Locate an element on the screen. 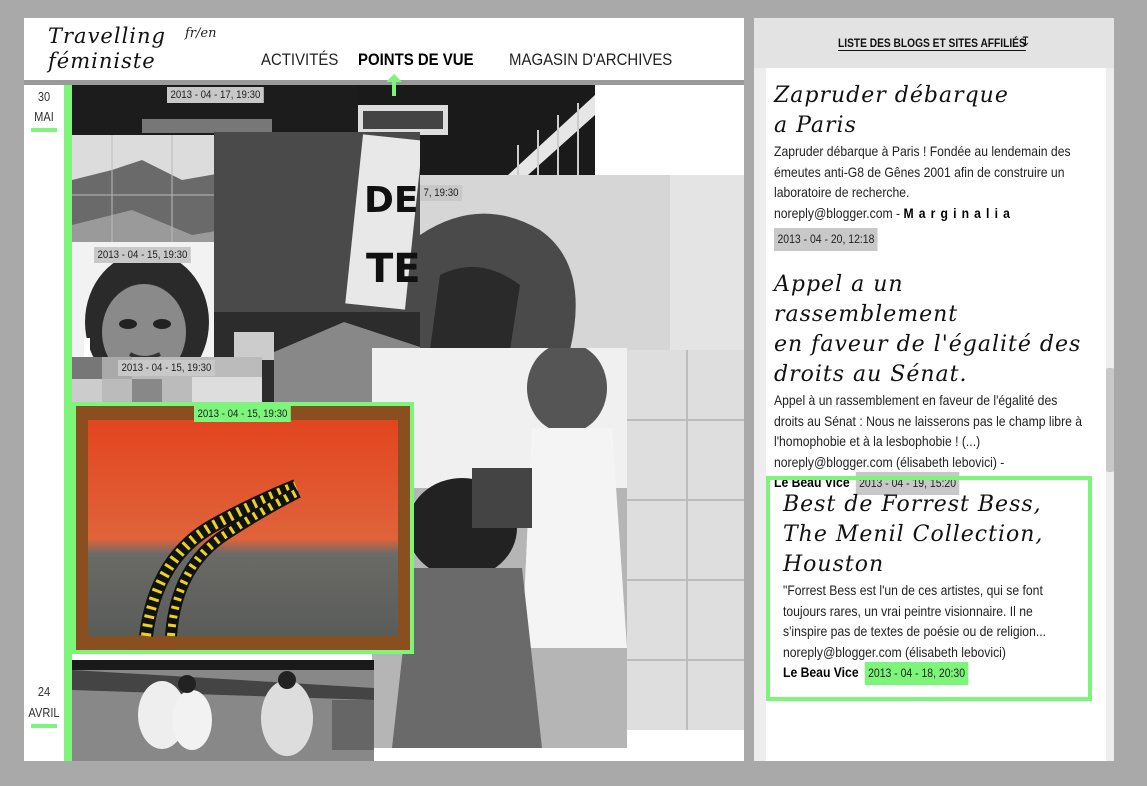 This screenshot has width=1147, height=786. photo-tile-portrait-woman: 2013 - 04 - 15, 19:30 is located at coordinates (143, 309).